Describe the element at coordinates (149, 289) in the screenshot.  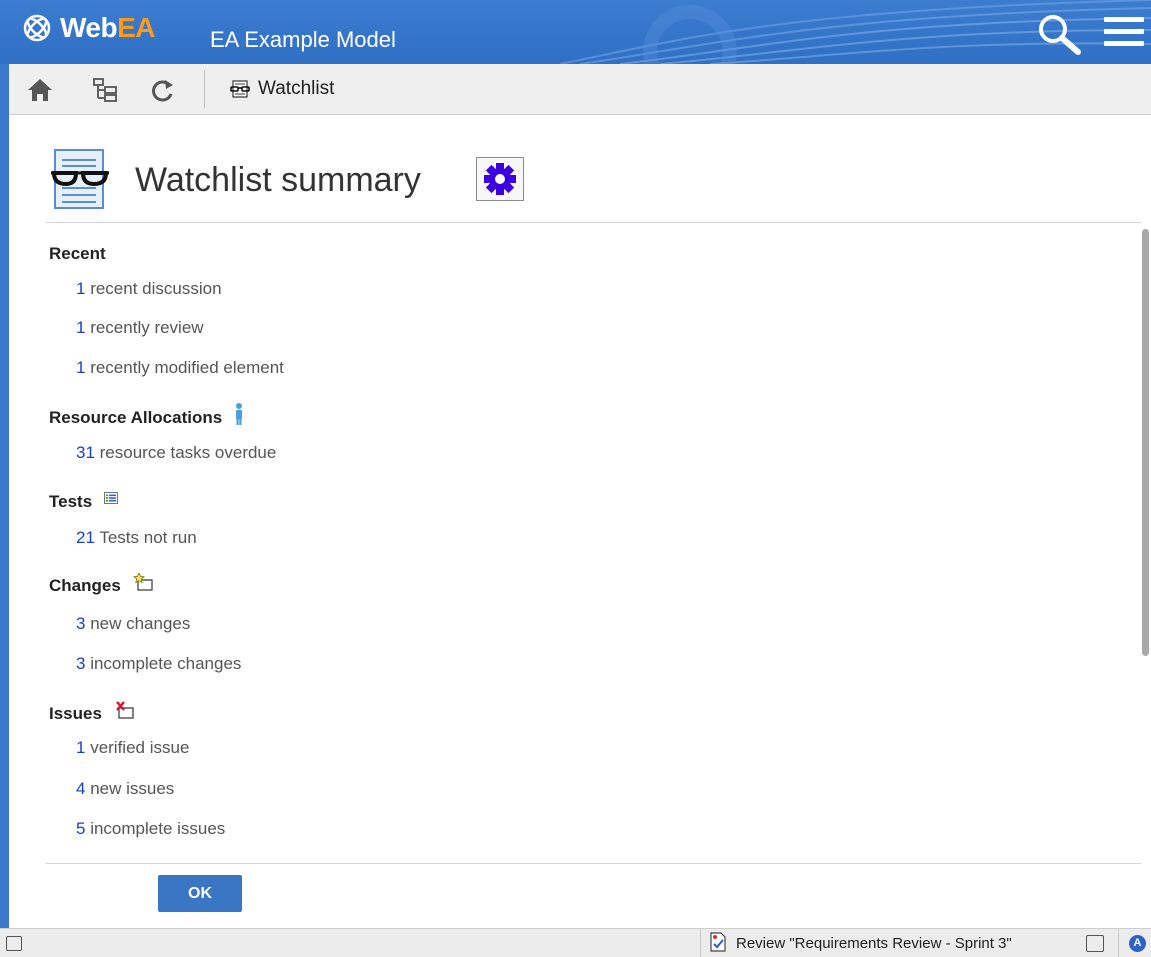
I see `recent-discussion-link: 1 recent discussion` at that location.